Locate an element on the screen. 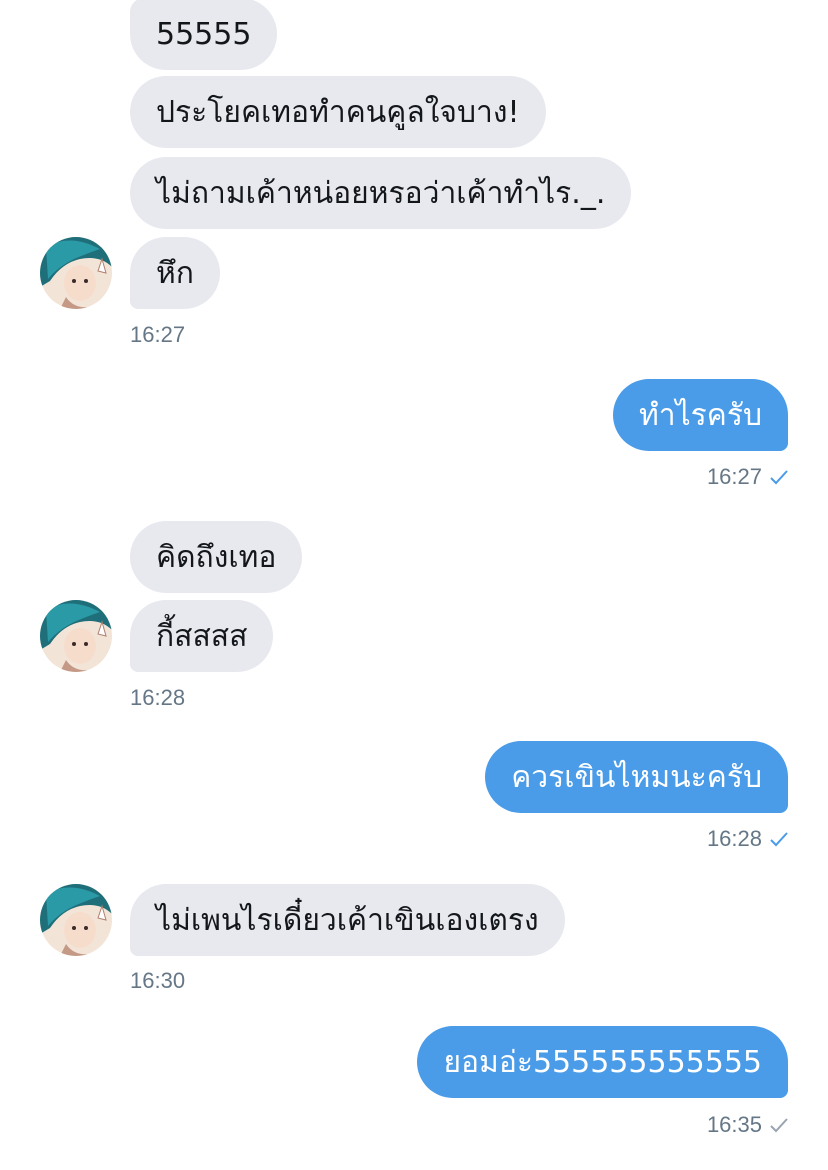 This screenshot has height=1170, width=828. outgoing-message: ควรเขินไหมนะครับ is located at coordinates (636, 777).